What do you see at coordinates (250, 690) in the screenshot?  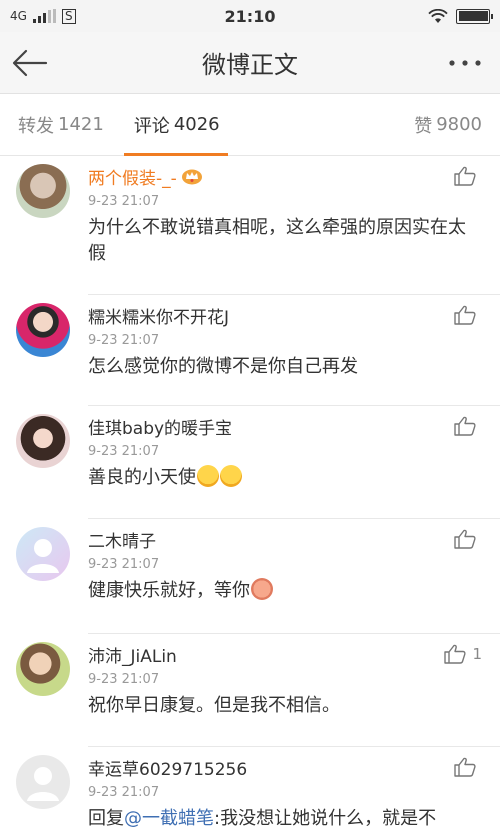 I see `comment-item: 沛沛_JiALin 9-23 21:07 祝你早日康复。但是我不相信。 1` at bounding box center [250, 690].